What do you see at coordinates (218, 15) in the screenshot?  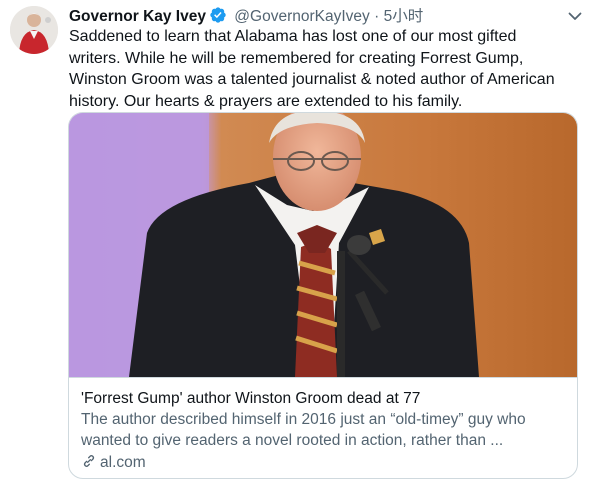 I see `verified-badge-icon` at bounding box center [218, 15].